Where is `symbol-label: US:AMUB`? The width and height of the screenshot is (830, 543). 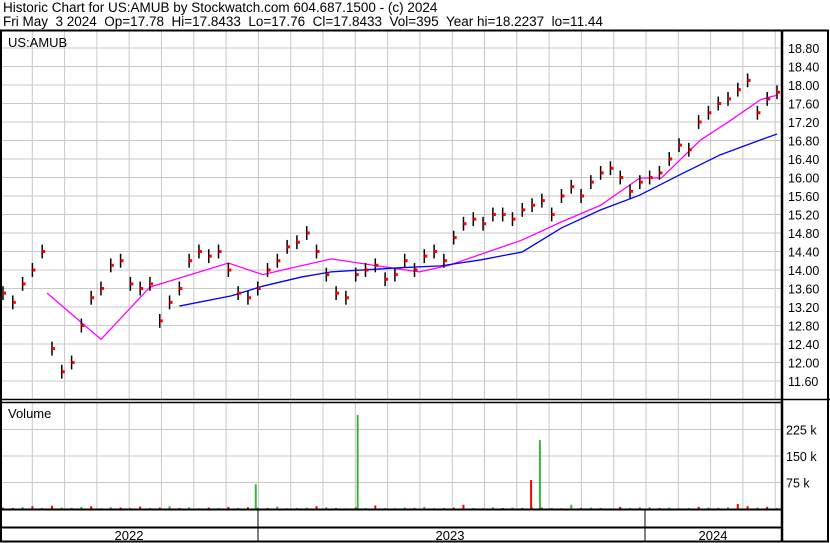 symbol-label: US:AMUB is located at coordinates (37, 42).